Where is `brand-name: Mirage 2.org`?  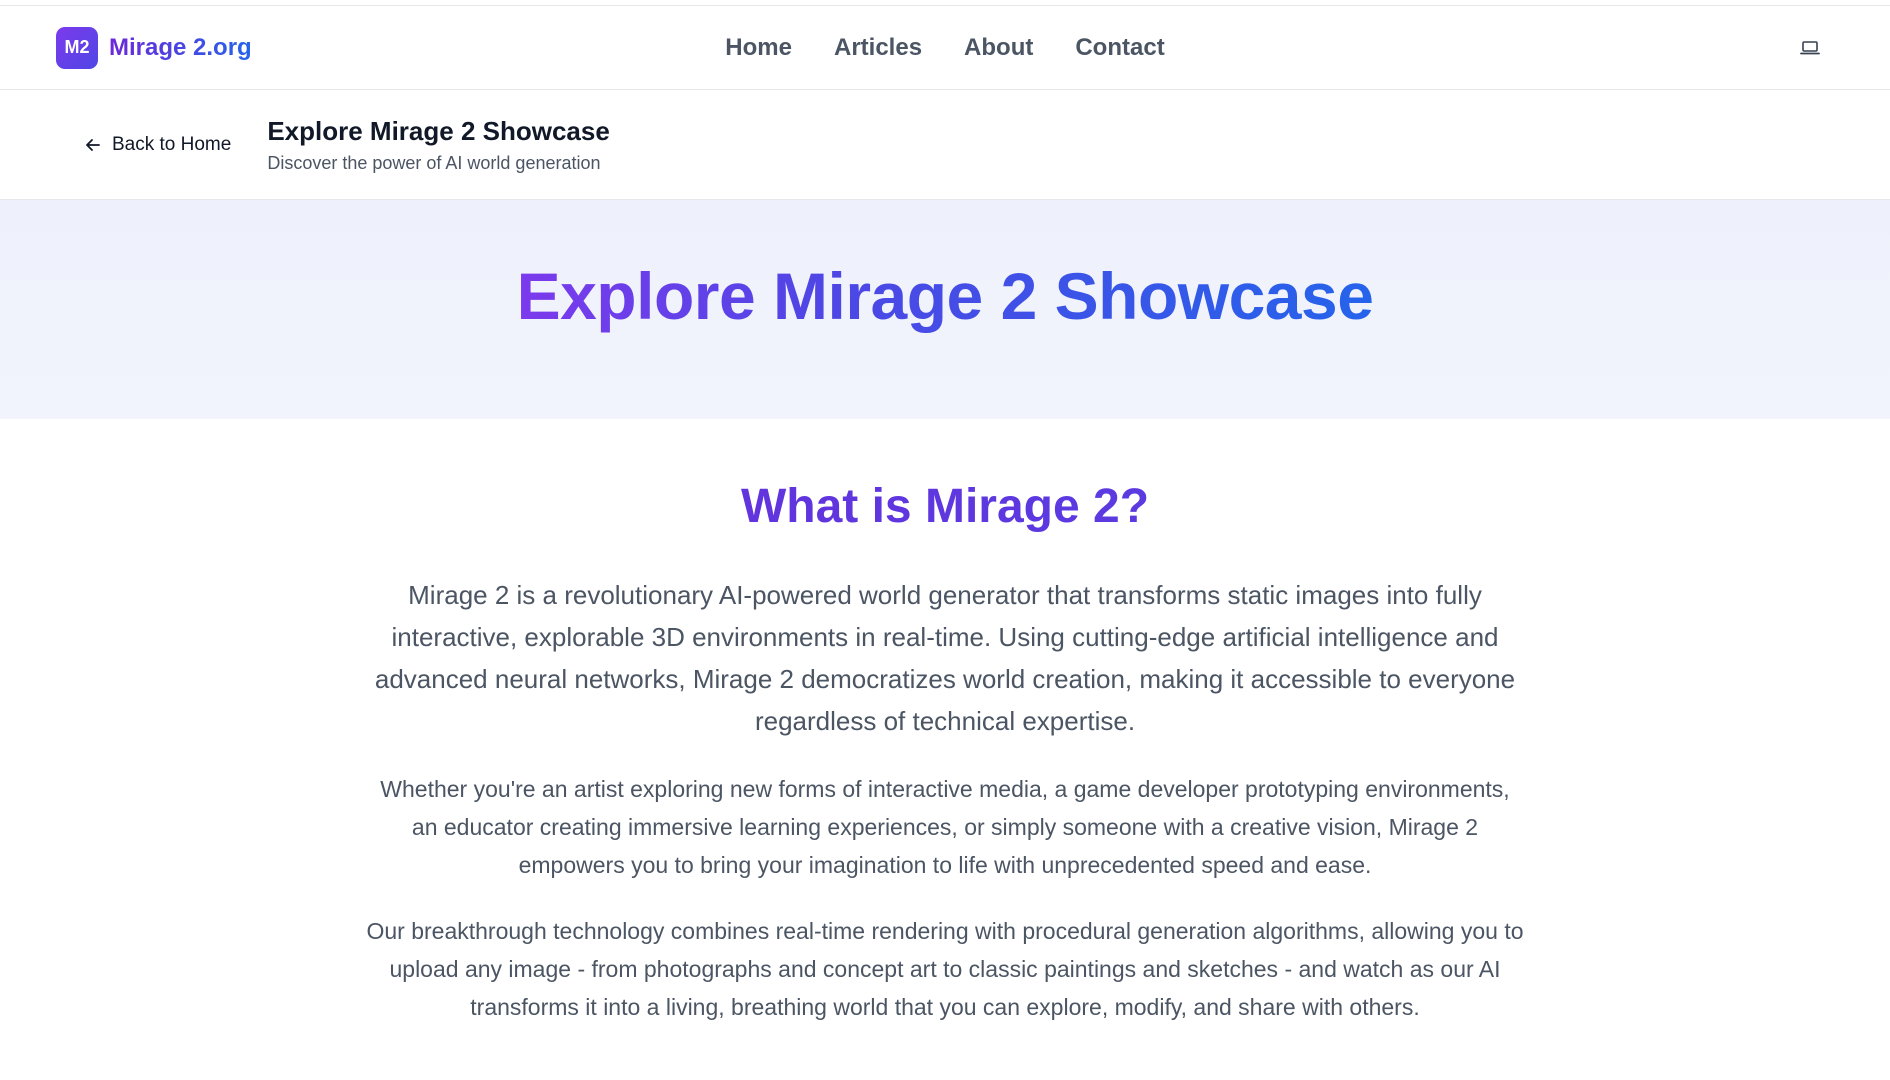 brand-name: Mirage 2.org is located at coordinates (180, 47).